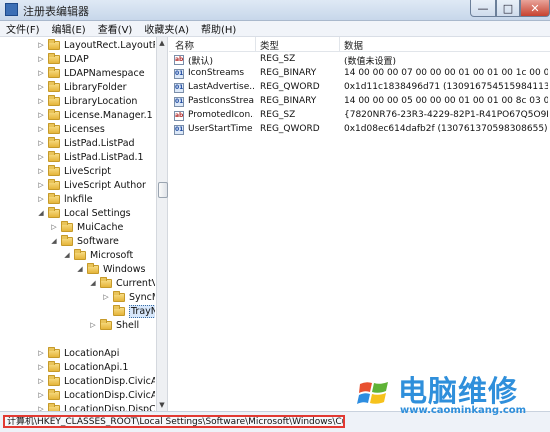  Describe the element at coordinates (353, 45) in the screenshot. I see `column-header-data: 数据` at that location.